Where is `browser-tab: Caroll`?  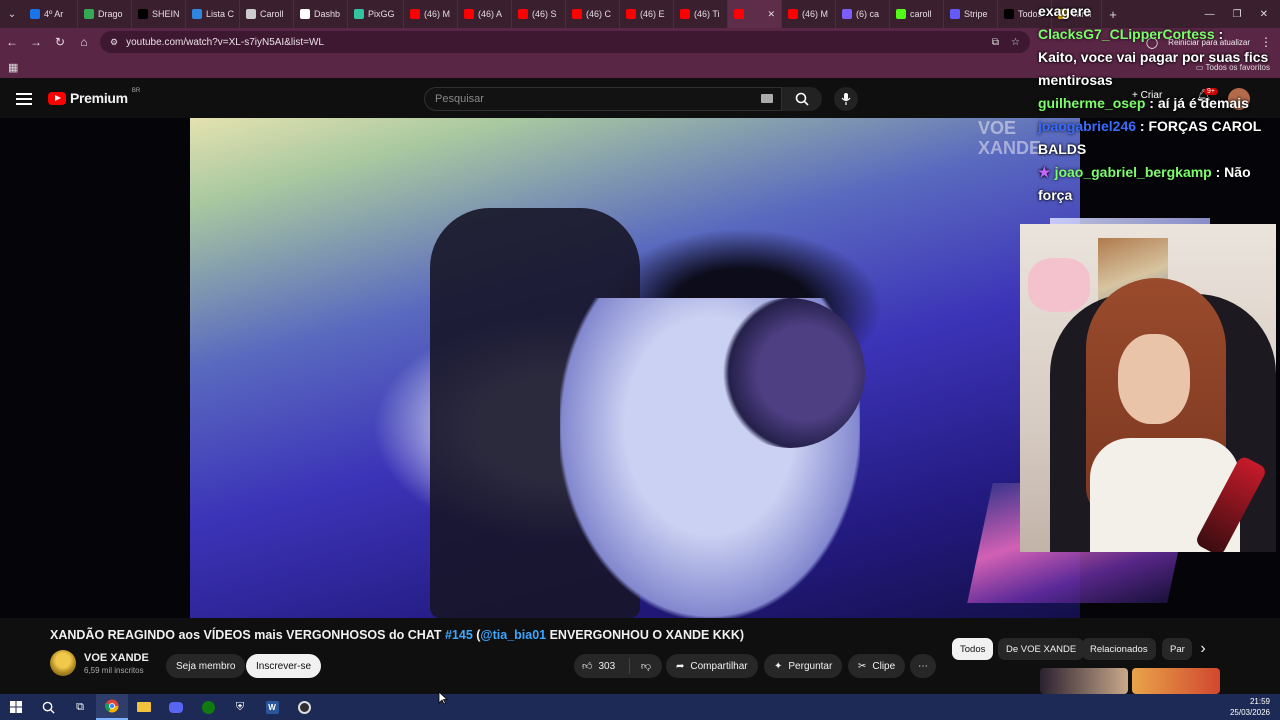 browser-tab: Caroll is located at coordinates (267, 14).